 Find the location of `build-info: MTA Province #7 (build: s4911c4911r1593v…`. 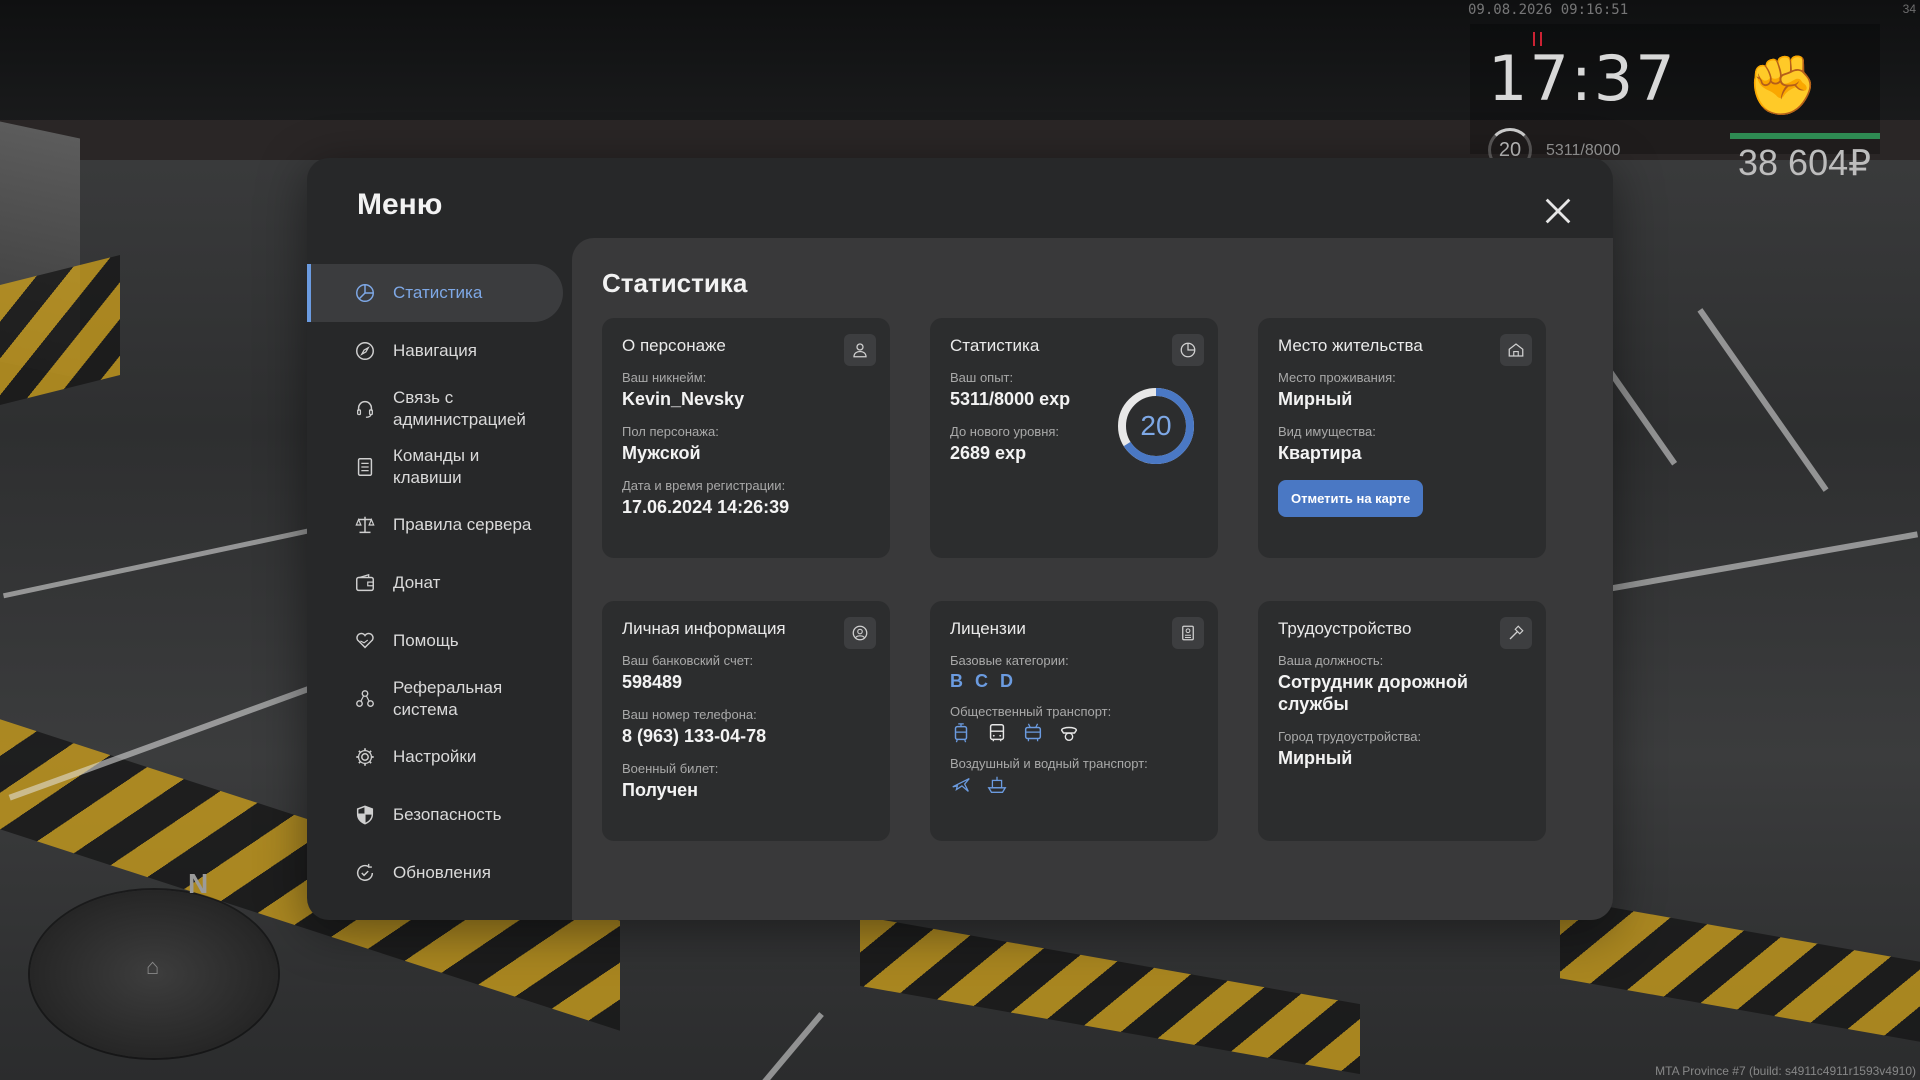

build-info: MTA Province #7 (build: s4911c4911r1593v… is located at coordinates (1785, 1071).